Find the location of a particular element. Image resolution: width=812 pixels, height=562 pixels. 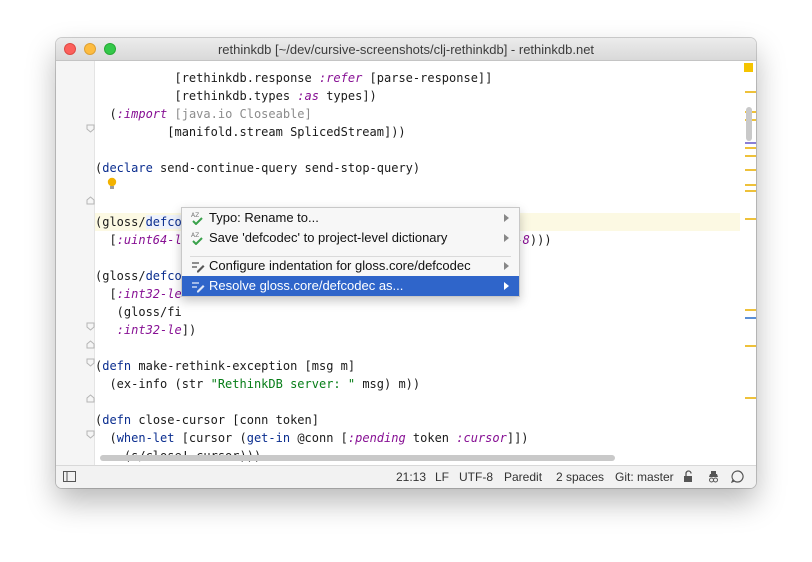

edit-icon is located at coordinates (198, 289).